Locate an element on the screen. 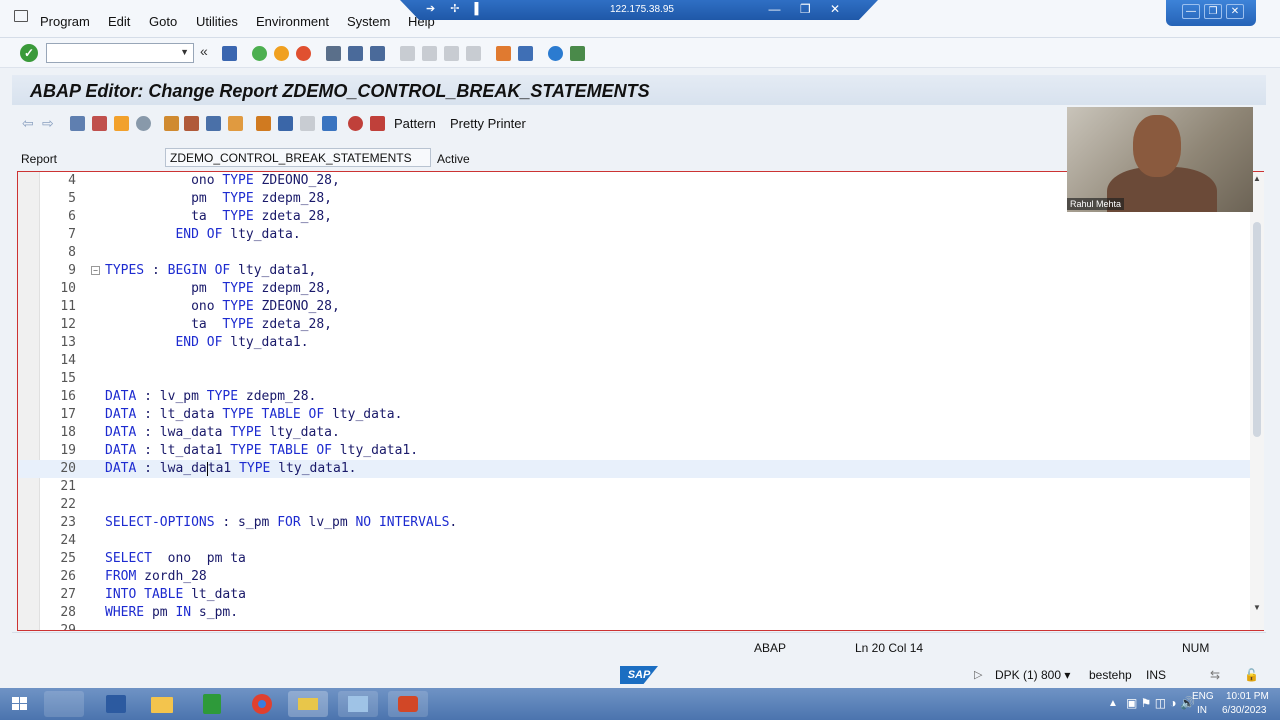 The height and width of the screenshot is (720, 1280). code-line: 9 − TYPES : BEGIN OF lty_data1, is located at coordinates (634, 271).